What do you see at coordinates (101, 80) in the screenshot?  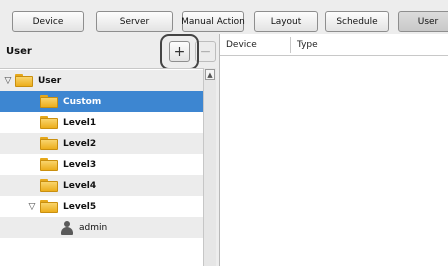 I see `tree-item-user: ▽ User` at bounding box center [101, 80].